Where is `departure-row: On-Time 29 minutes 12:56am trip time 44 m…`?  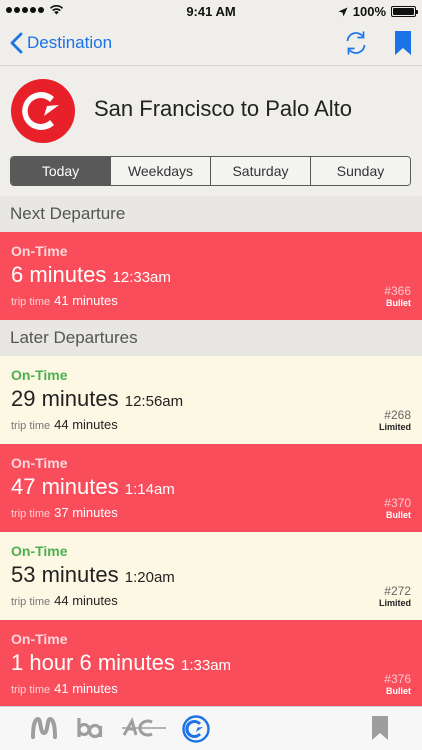 departure-row: On-Time 29 minutes 12:56am trip time 44 m… is located at coordinates (211, 400).